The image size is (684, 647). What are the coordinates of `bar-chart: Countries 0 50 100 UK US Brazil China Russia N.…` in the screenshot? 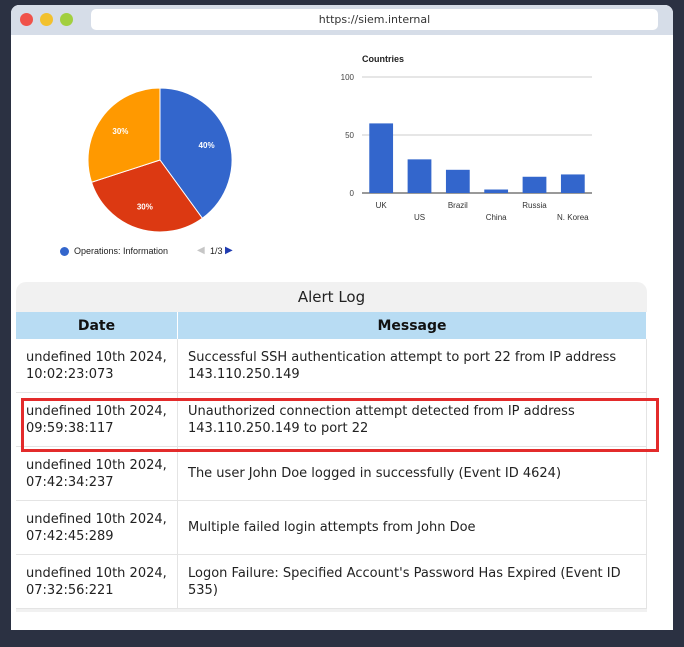 It's located at (470, 142).